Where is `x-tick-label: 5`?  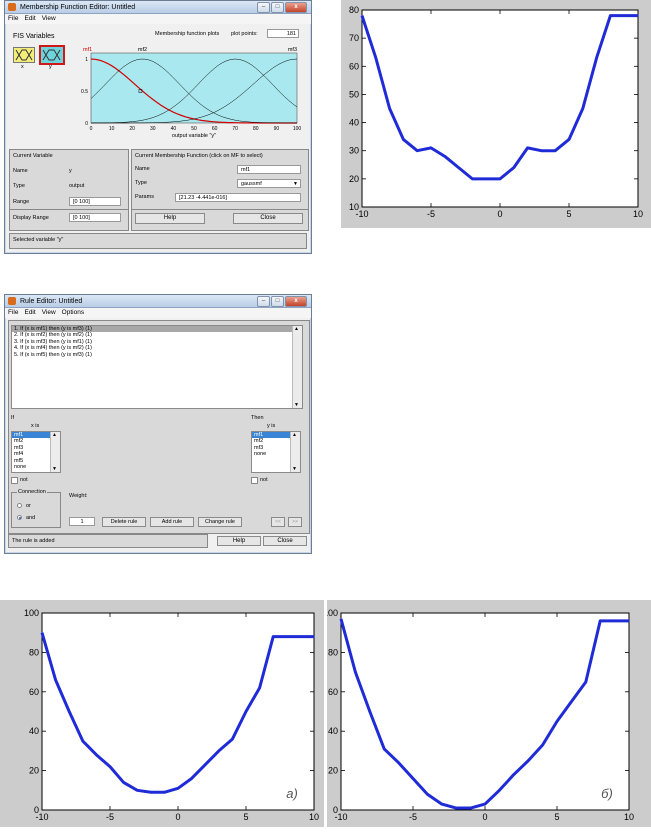 x-tick-label: 5 is located at coordinates (556, 817).